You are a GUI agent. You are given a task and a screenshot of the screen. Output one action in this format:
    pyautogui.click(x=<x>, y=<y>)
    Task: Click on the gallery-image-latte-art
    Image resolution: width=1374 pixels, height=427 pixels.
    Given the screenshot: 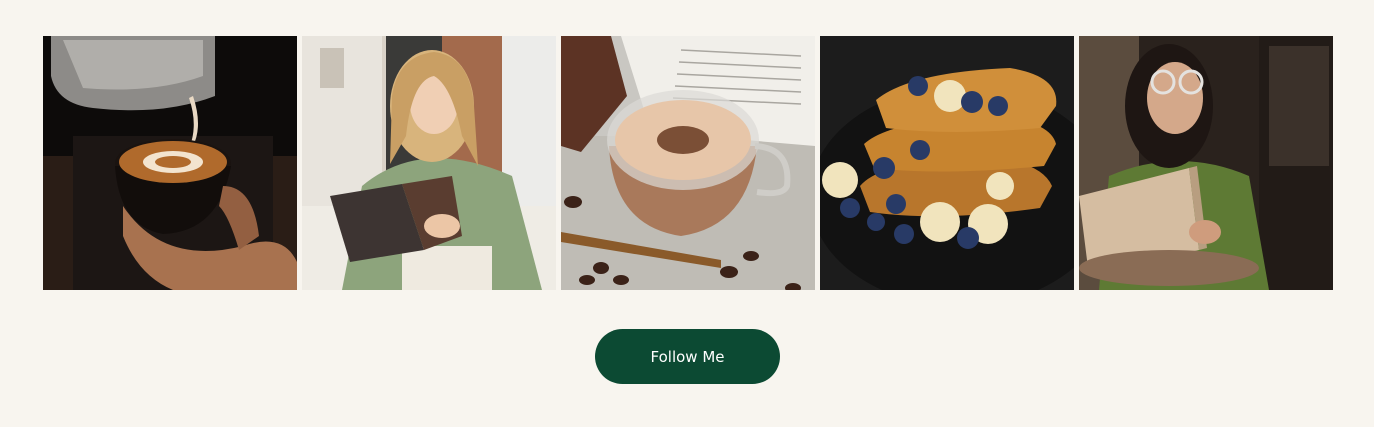 What is the action you would take?
    pyautogui.click(x=170, y=163)
    